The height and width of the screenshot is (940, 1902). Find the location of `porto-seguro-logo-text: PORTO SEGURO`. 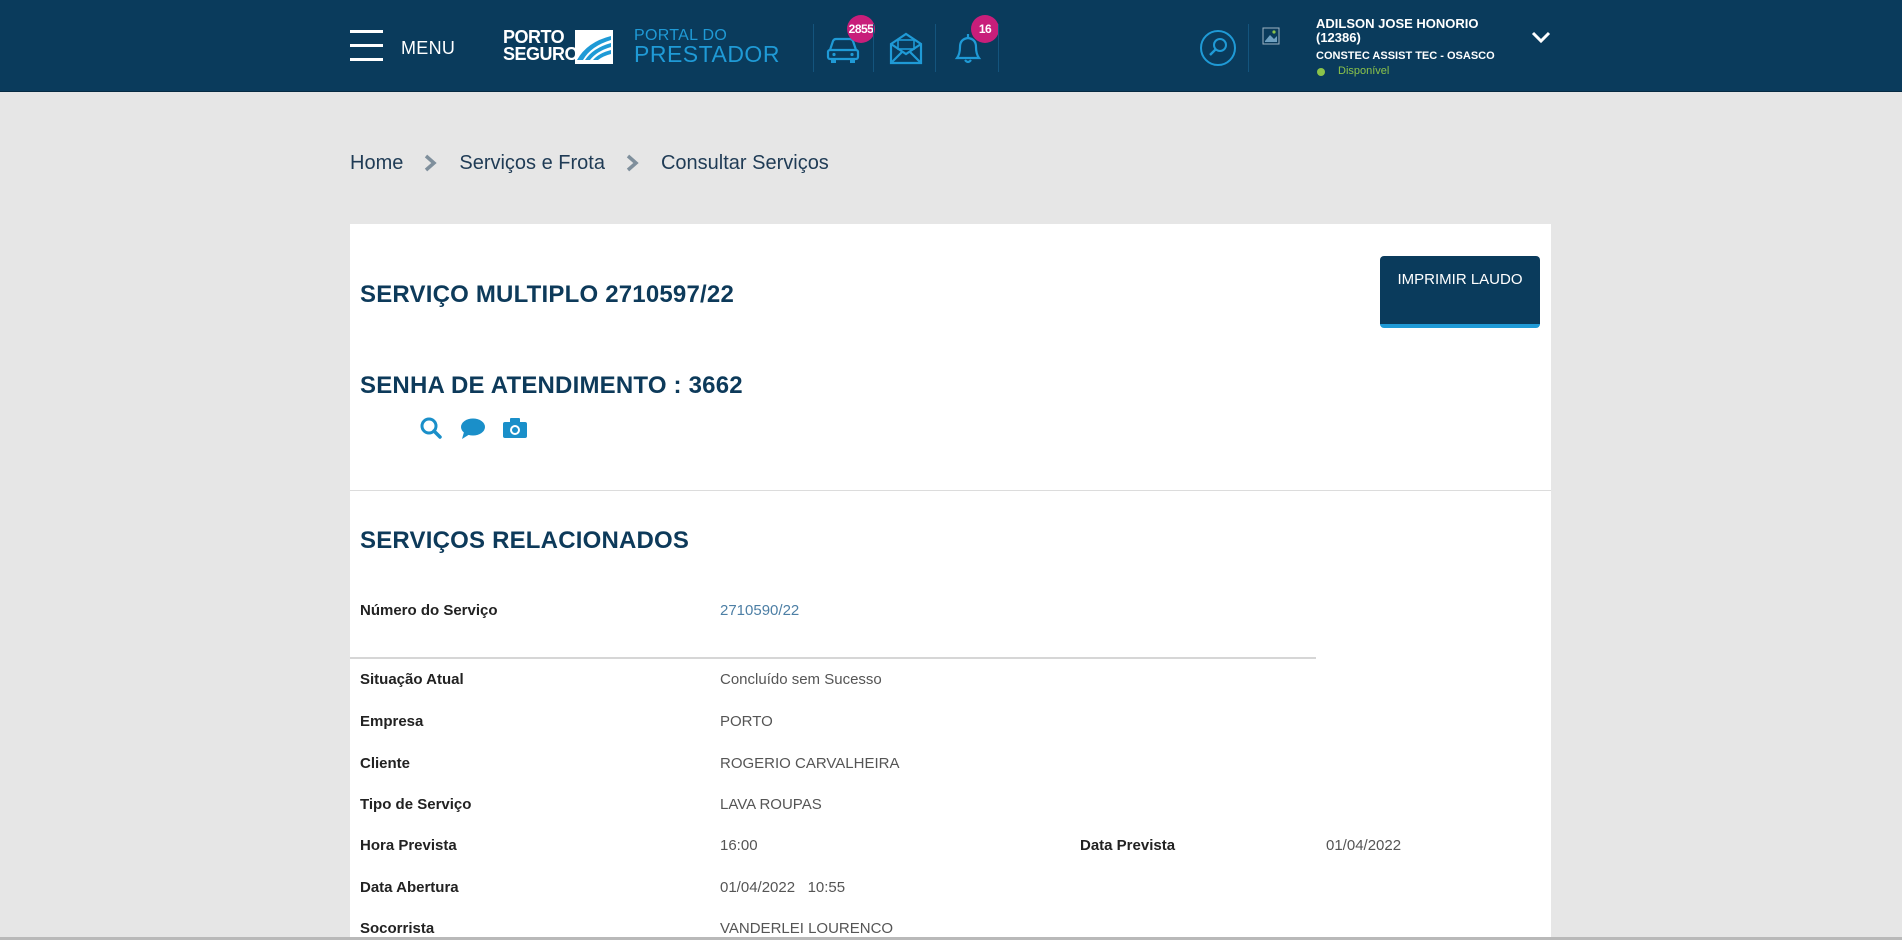

porto-seguro-logo-text: PORTO SEGURO is located at coordinates (541, 46).